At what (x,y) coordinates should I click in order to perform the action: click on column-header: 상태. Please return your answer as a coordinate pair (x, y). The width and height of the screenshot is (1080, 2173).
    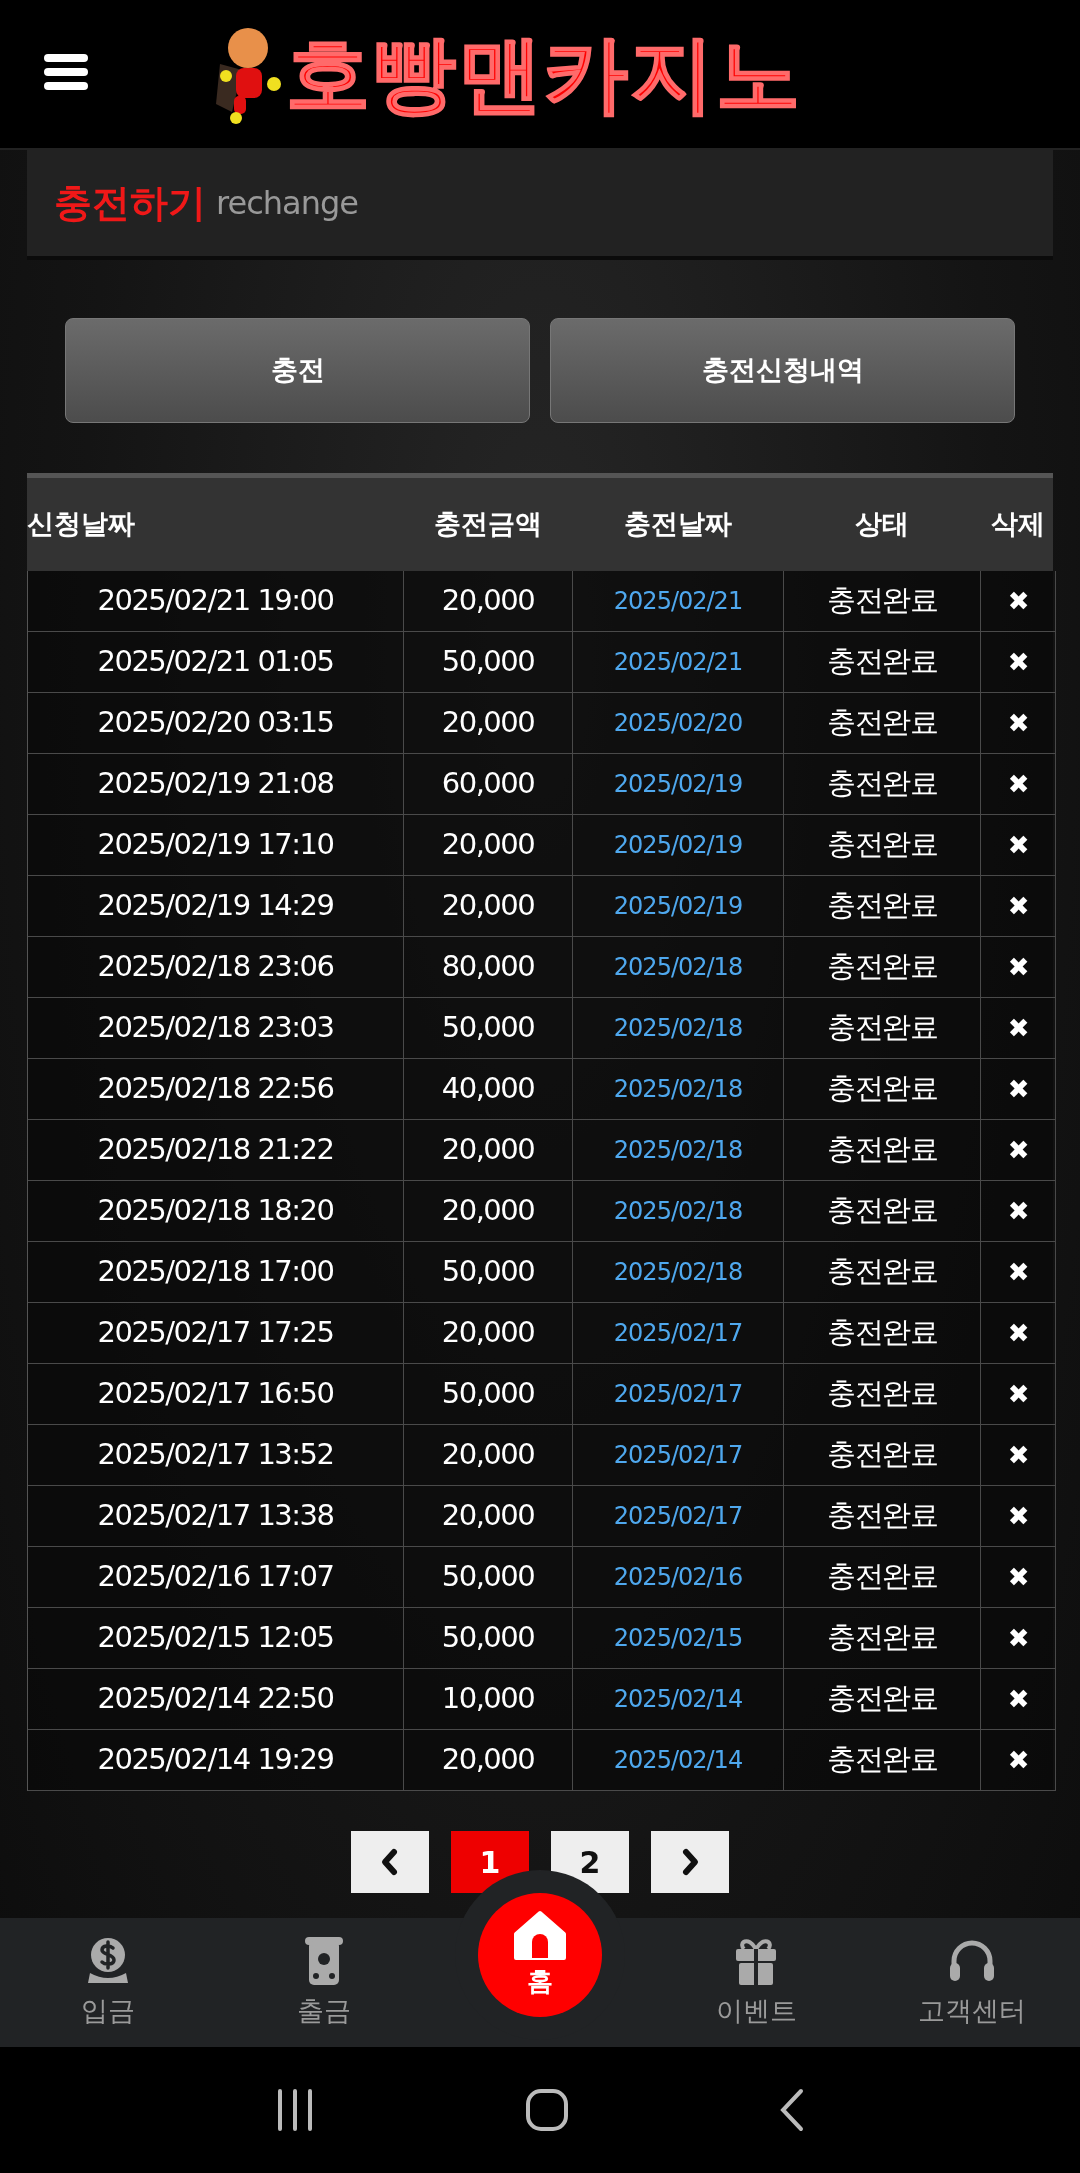
    Looking at the image, I should click on (881, 524).